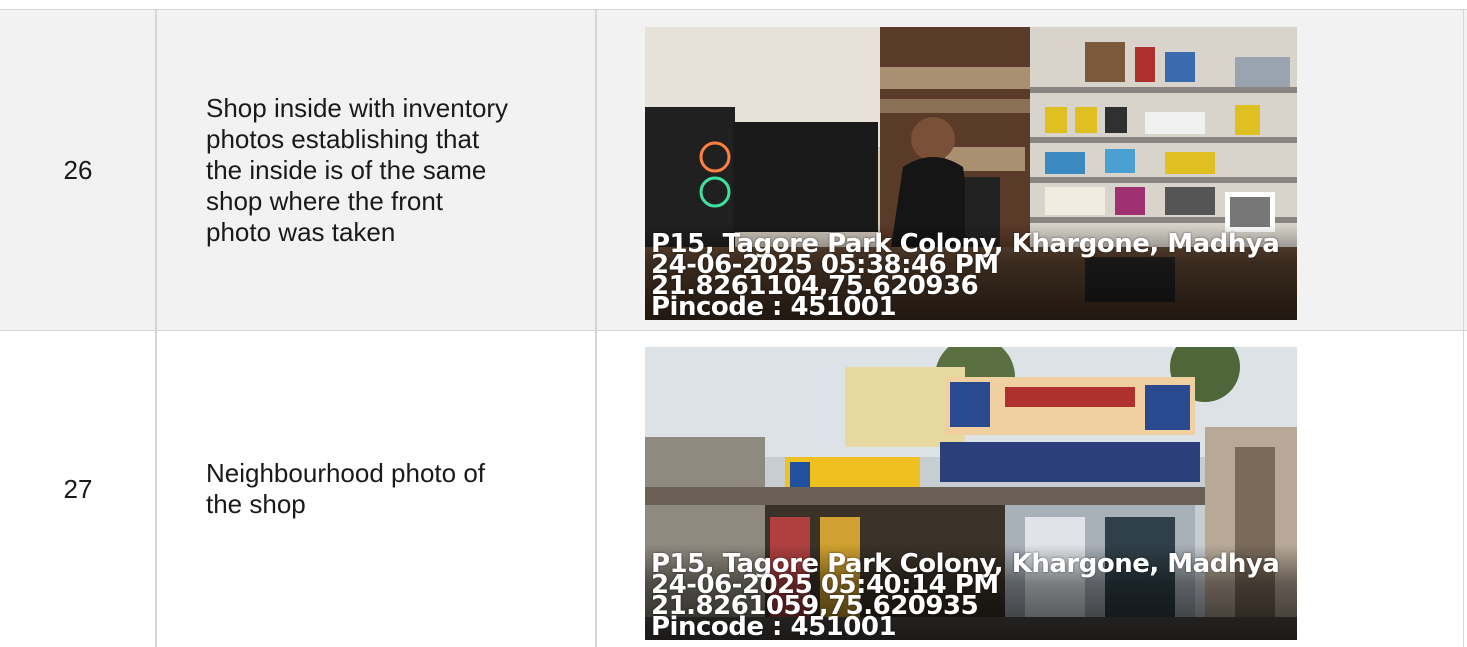 The height and width of the screenshot is (647, 1467). Describe the element at coordinates (301, 231) in the screenshot. I see `description-line: photo was taken` at that location.